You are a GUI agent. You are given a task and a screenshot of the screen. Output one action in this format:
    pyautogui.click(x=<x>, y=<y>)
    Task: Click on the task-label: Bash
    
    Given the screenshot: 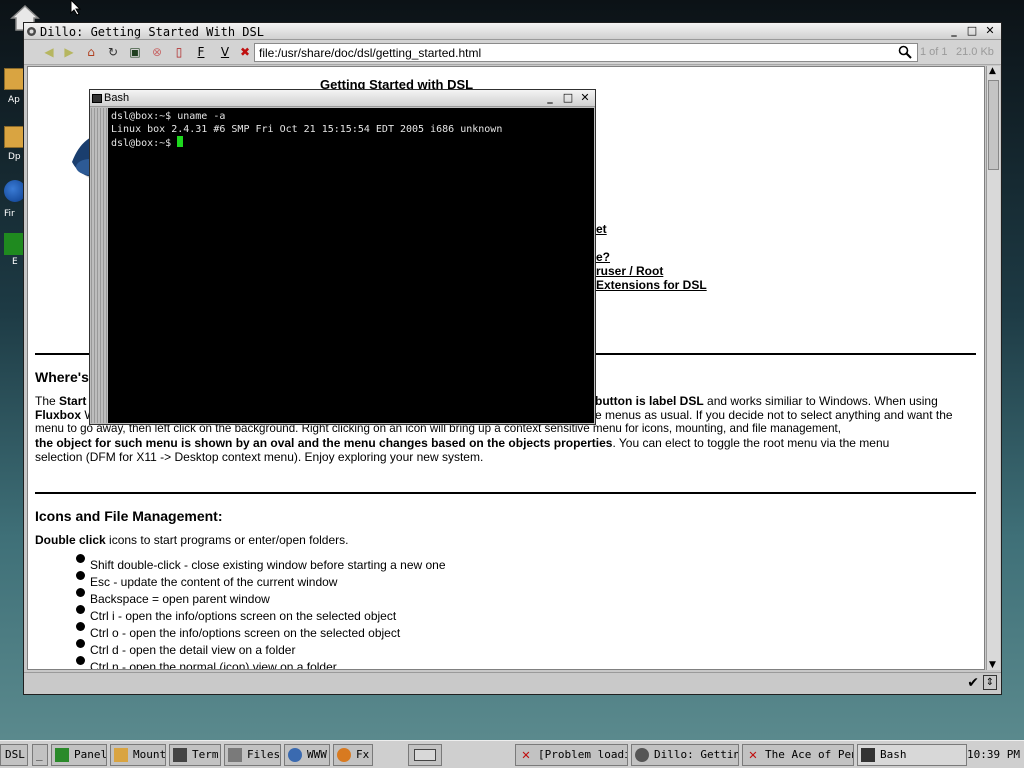 What is the action you would take?
    pyautogui.click(x=893, y=754)
    